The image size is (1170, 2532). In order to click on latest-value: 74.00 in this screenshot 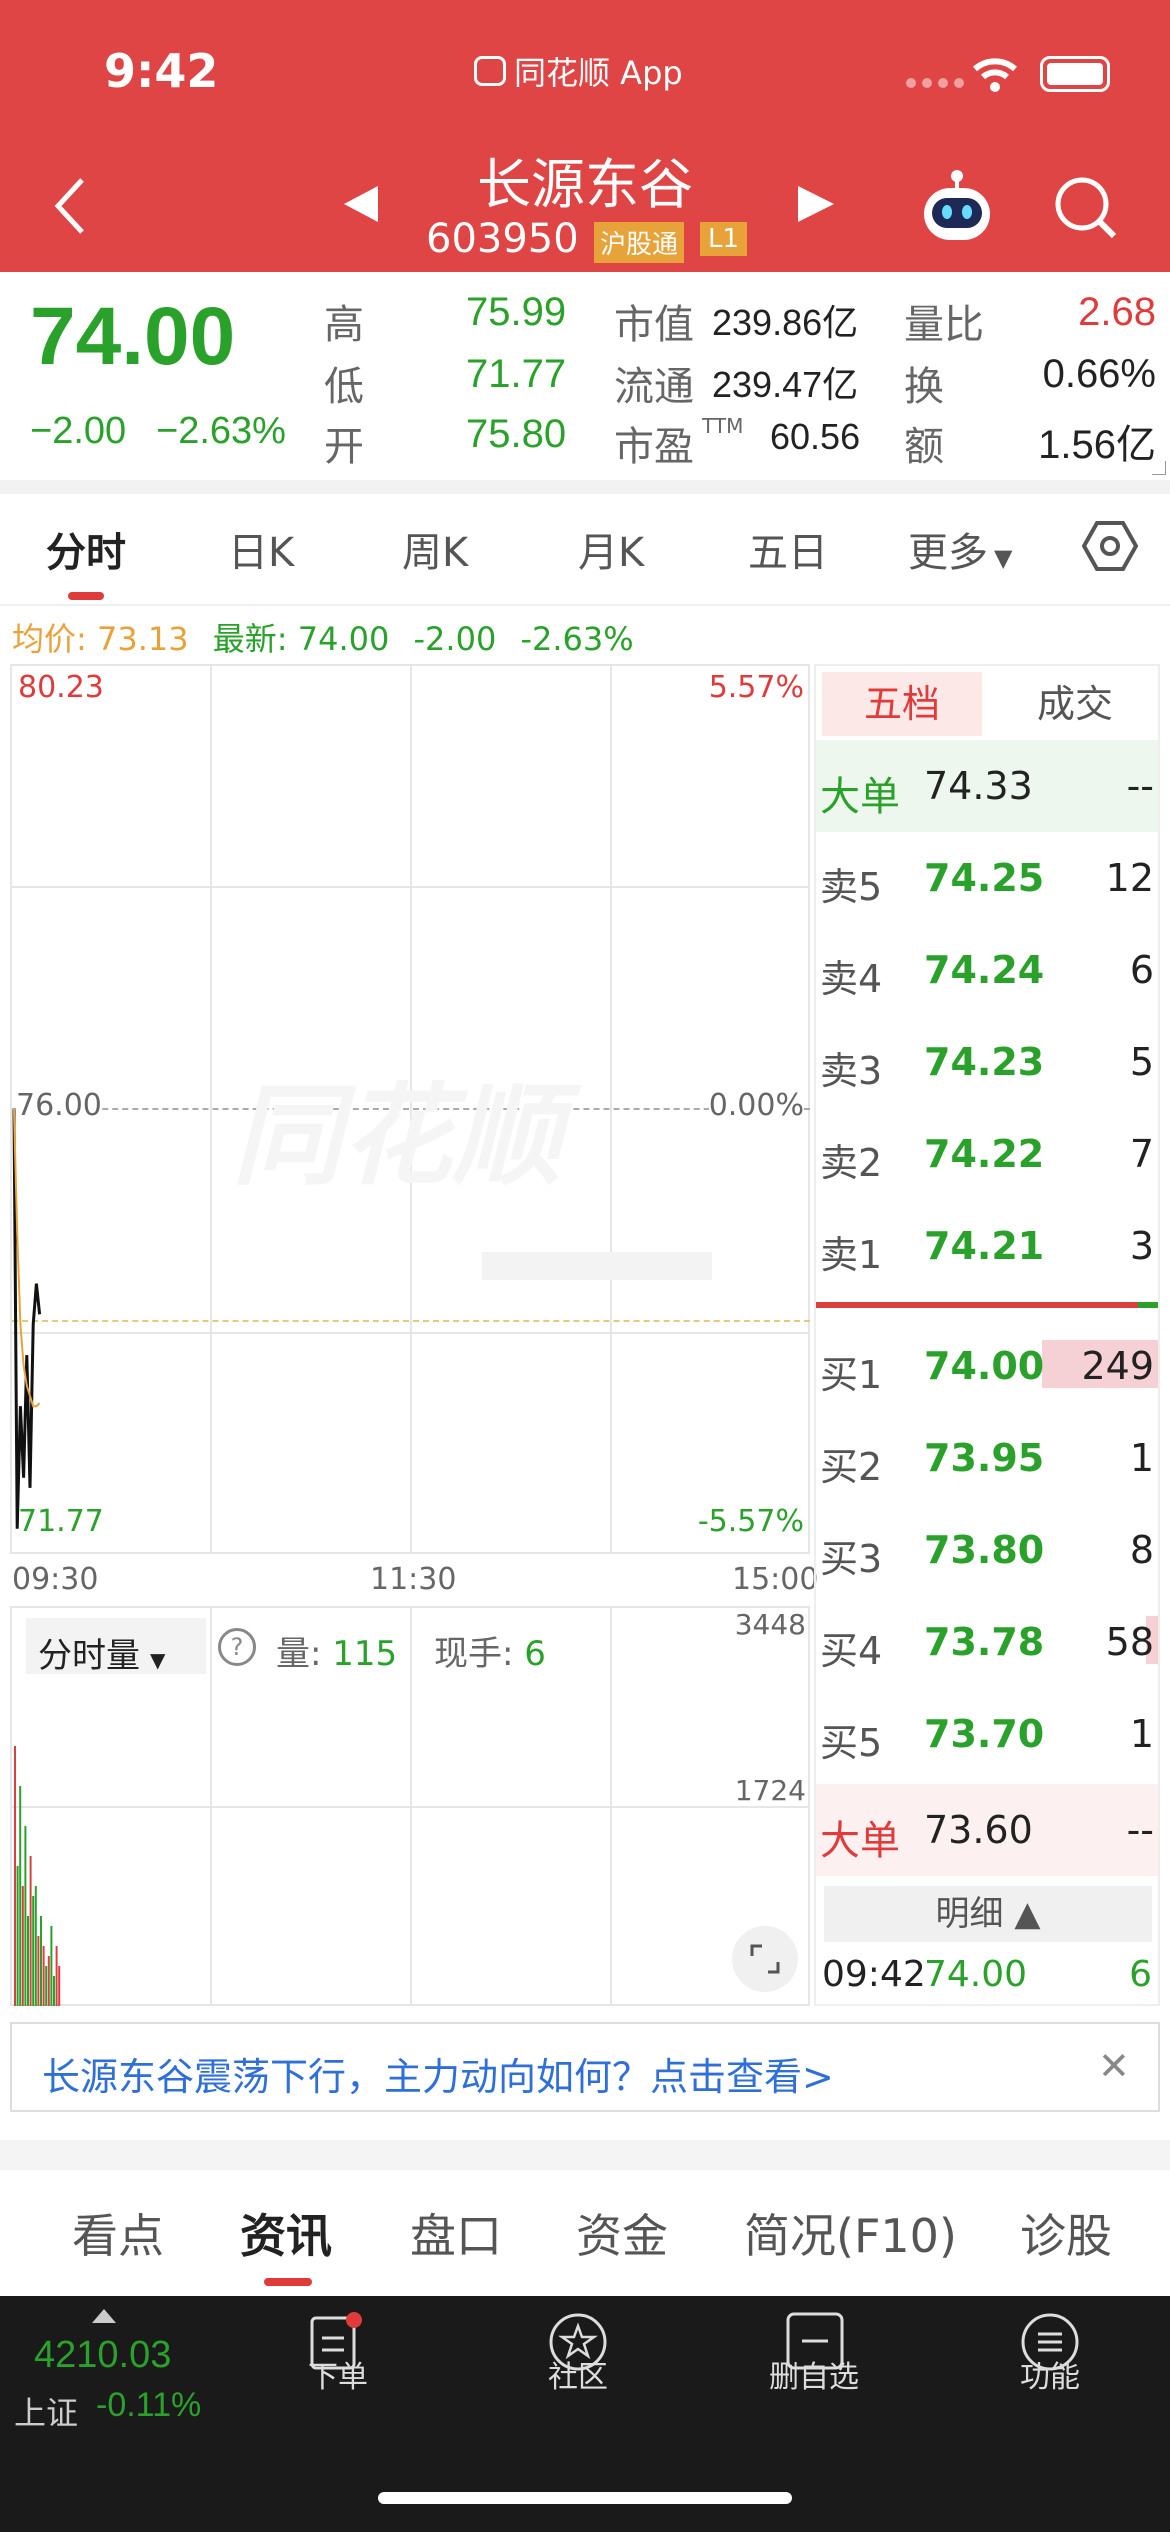, I will do `click(343, 639)`.